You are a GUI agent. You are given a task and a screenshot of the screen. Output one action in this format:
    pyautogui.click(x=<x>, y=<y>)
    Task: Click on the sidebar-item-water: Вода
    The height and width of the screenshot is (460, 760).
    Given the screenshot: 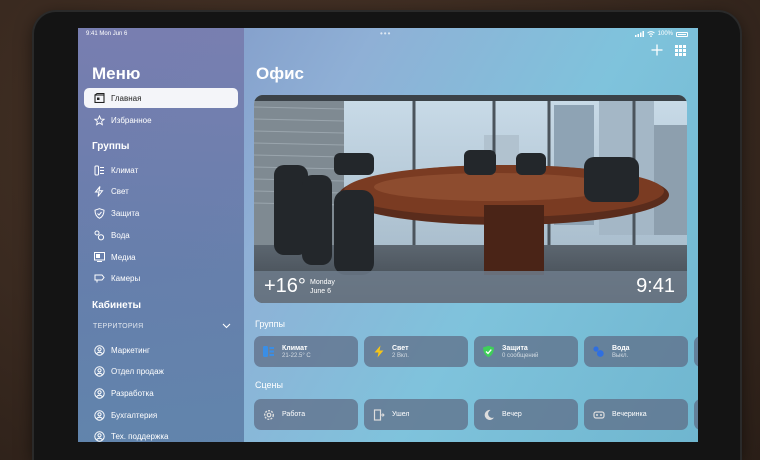 What is the action you would take?
    pyautogui.click(x=161, y=235)
    